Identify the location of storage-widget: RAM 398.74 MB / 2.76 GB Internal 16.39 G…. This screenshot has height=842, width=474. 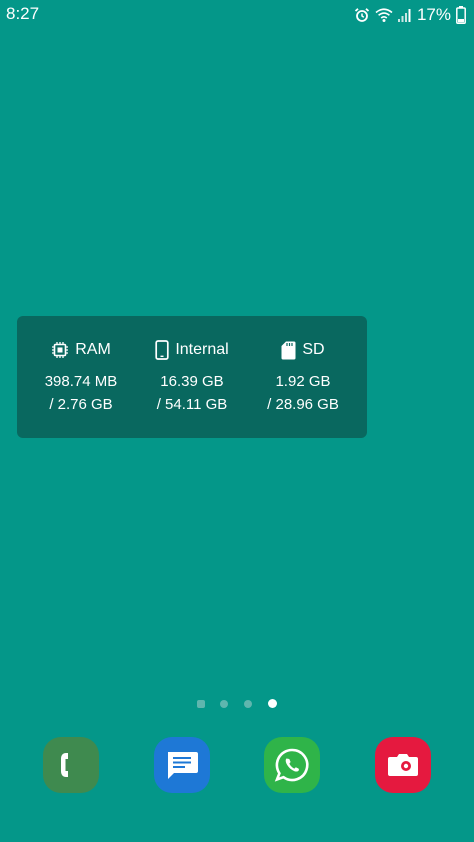
(192, 377).